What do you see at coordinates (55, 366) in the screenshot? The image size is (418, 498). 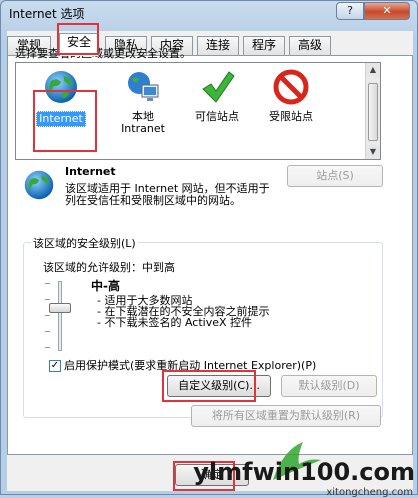 I see `protected-mode-checkbox: ✓` at bounding box center [55, 366].